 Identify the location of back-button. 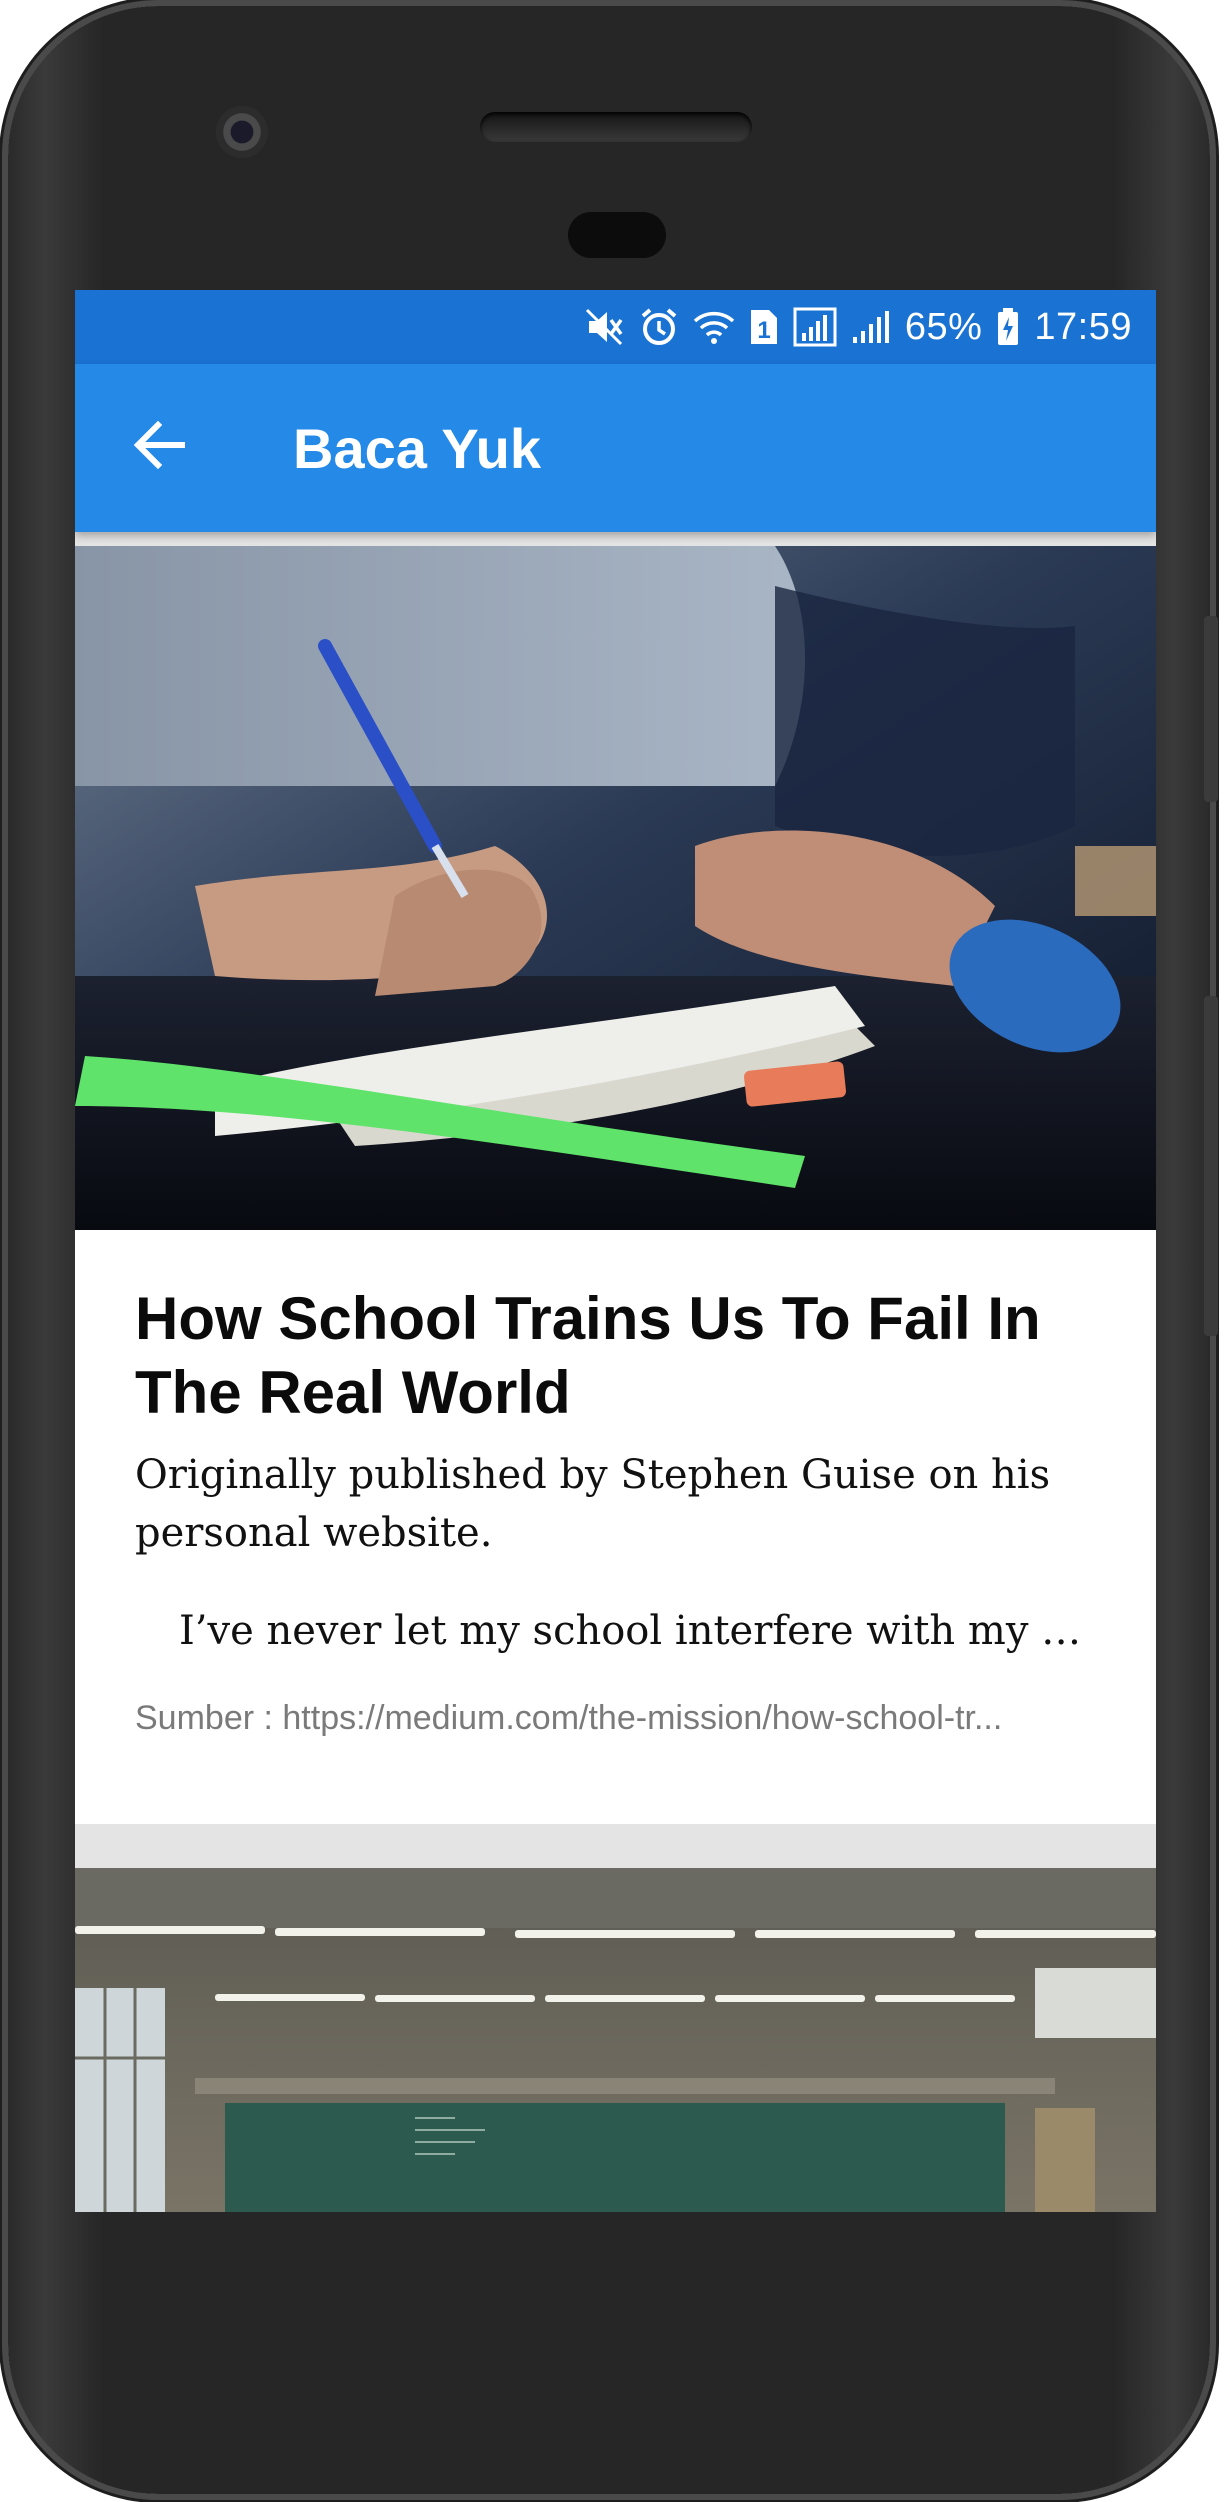
(160, 445).